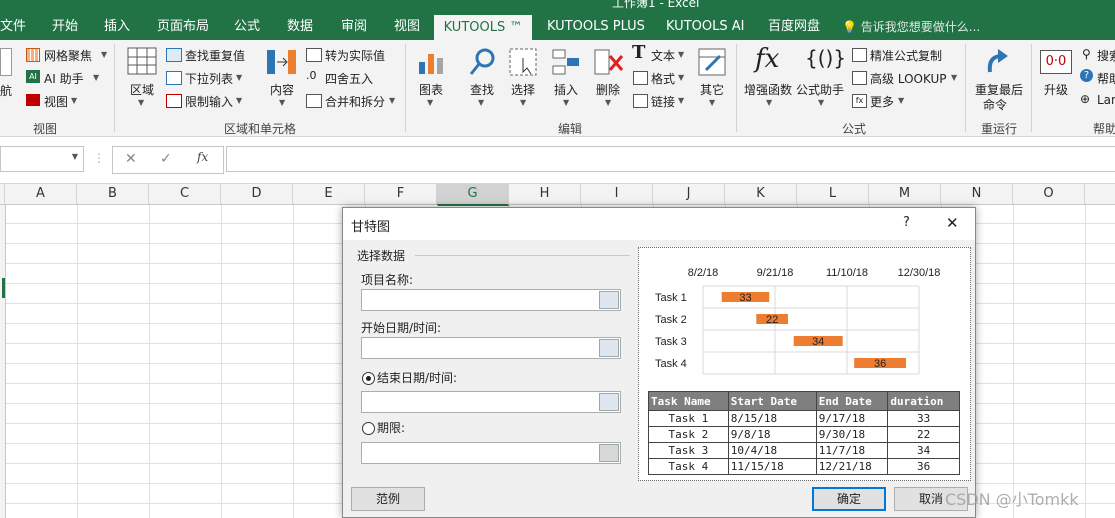 Image resolution: width=1115 pixels, height=518 pixels. I want to click on column-header: C, so click(185, 194).